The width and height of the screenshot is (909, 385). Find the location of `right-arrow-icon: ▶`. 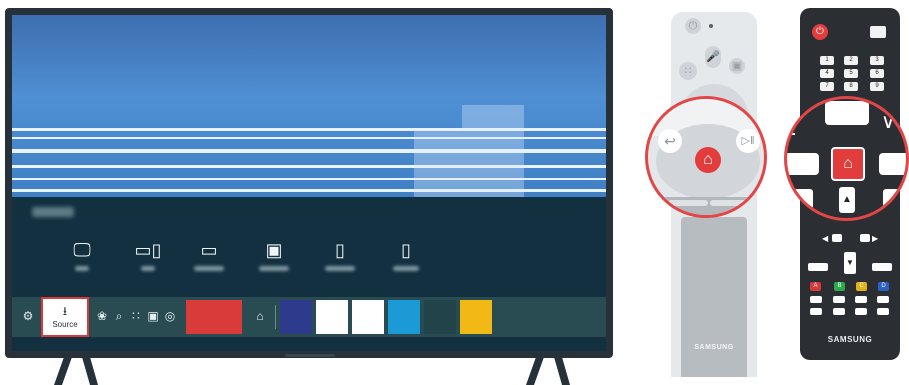

right-arrow-icon: ▶ is located at coordinates (875, 238).